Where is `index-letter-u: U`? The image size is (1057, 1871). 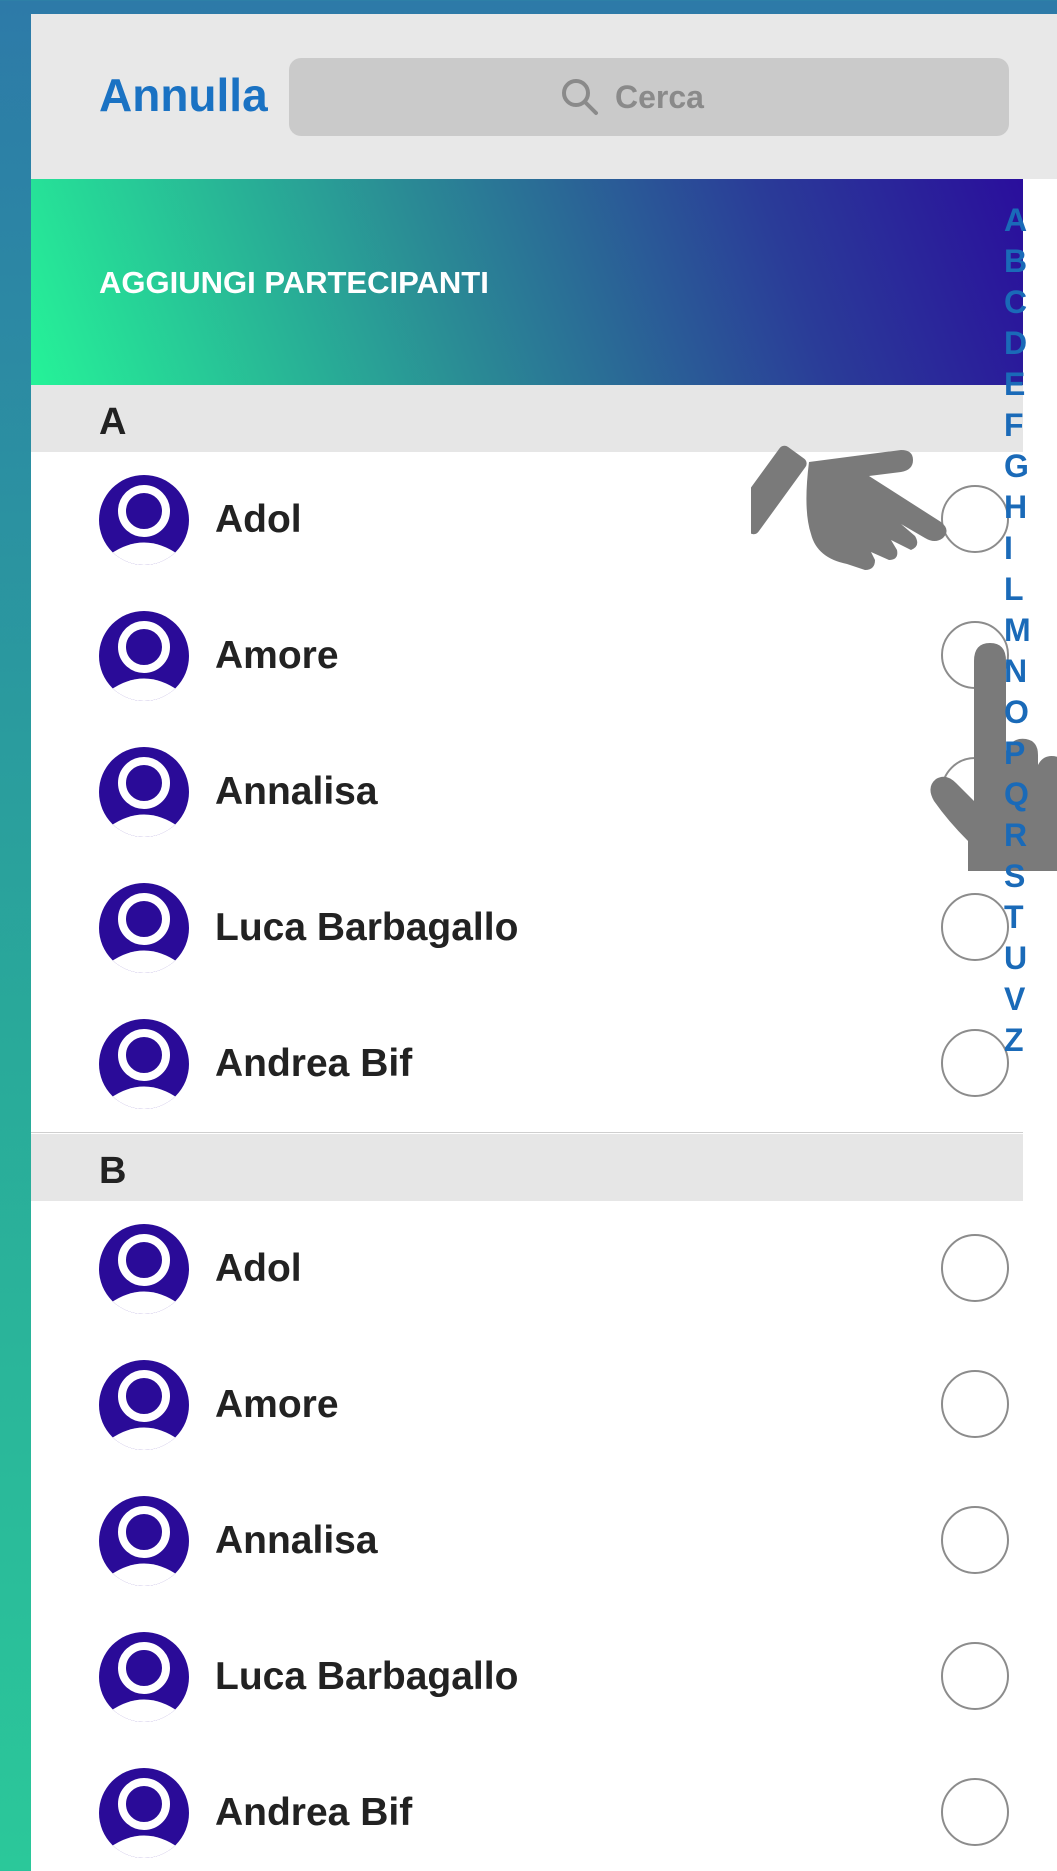
index-letter-u: U is located at coordinates (1030, 958).